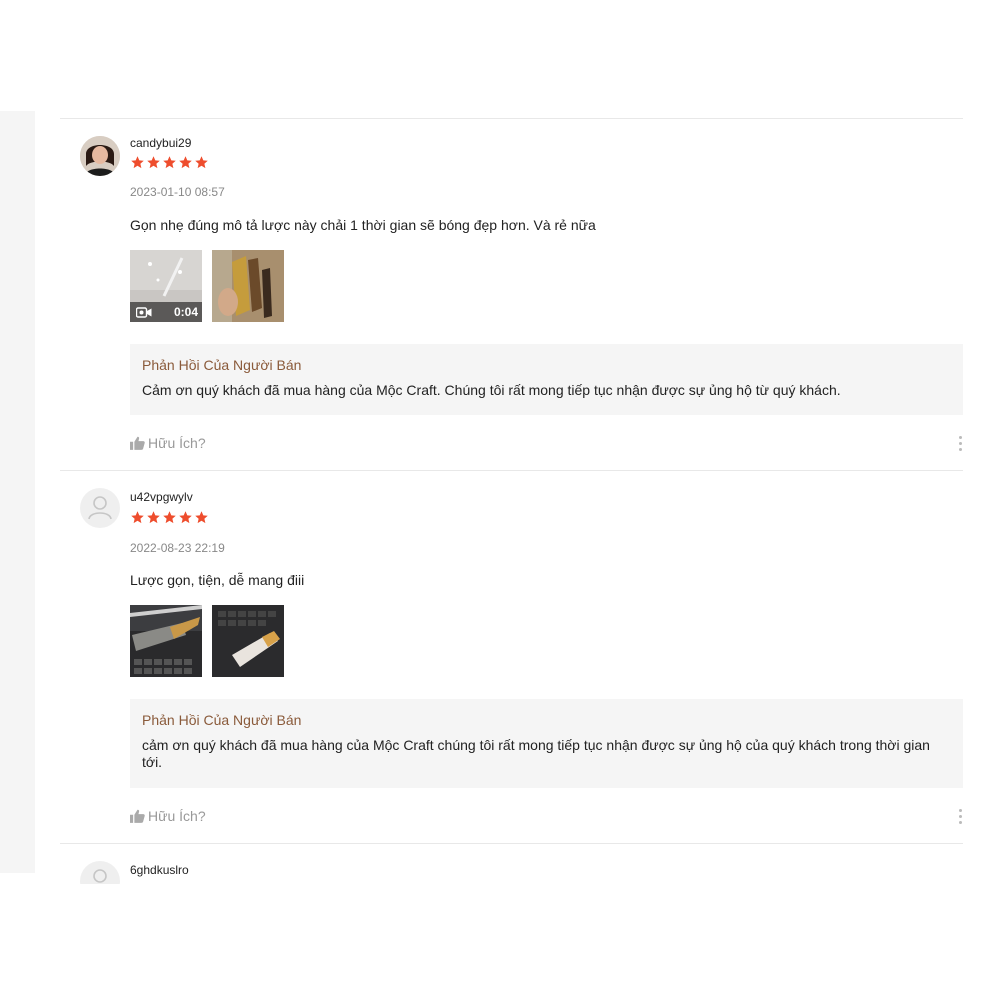  Describe the element at coordinates (166, 312) in the screenshot. I see `video-duration-bar: 0:04` at that location.